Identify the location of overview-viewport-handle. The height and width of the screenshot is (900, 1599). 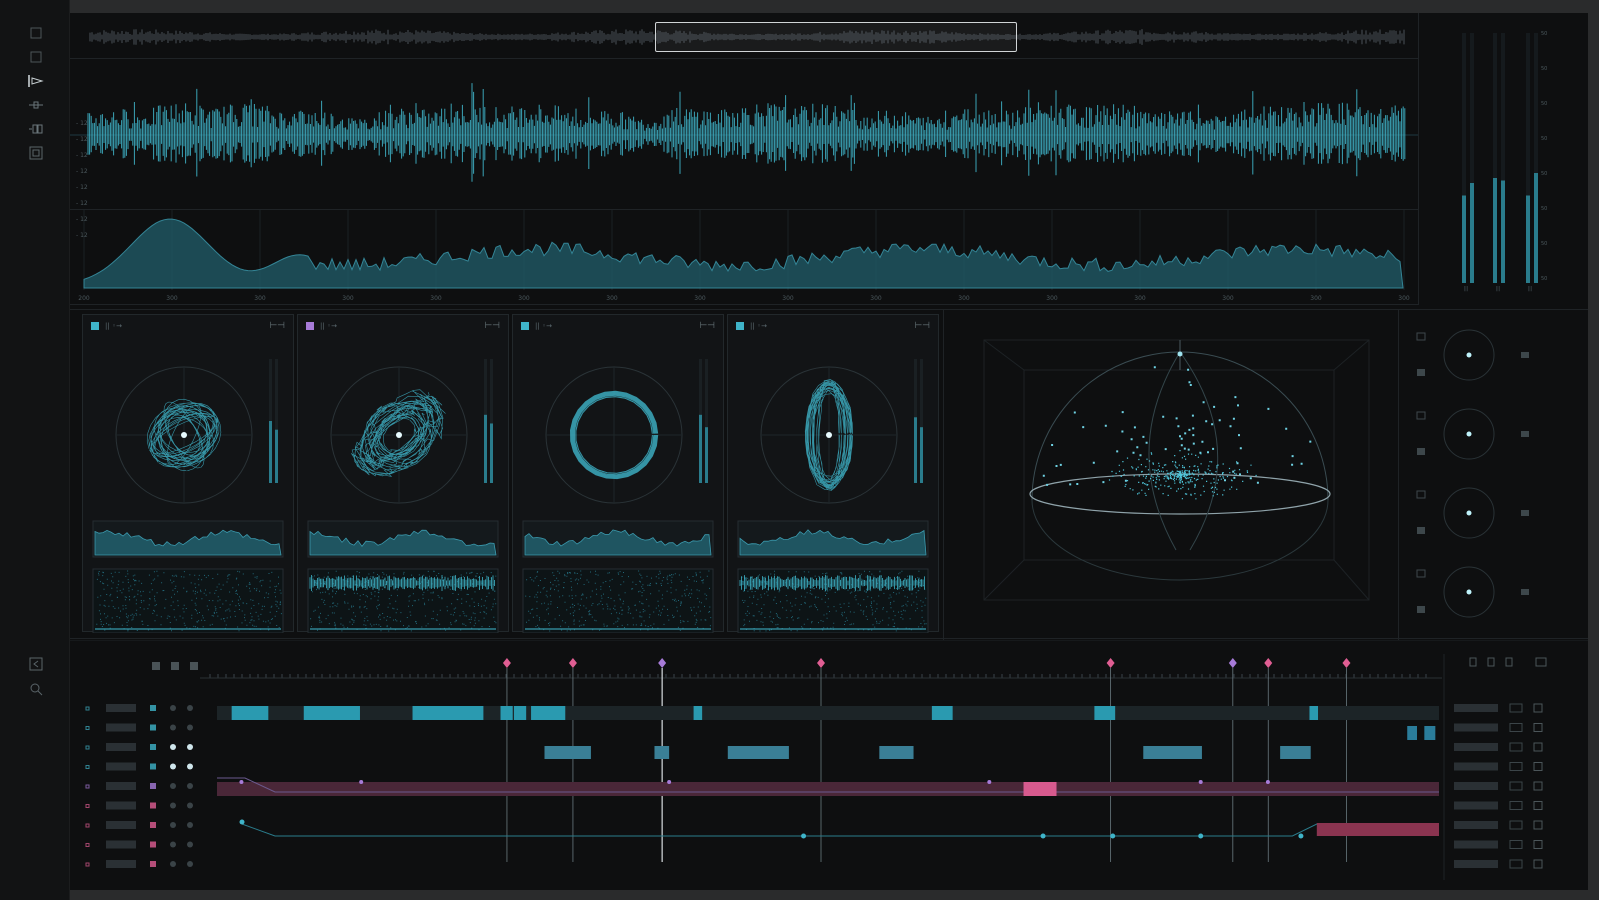
(836, 37).